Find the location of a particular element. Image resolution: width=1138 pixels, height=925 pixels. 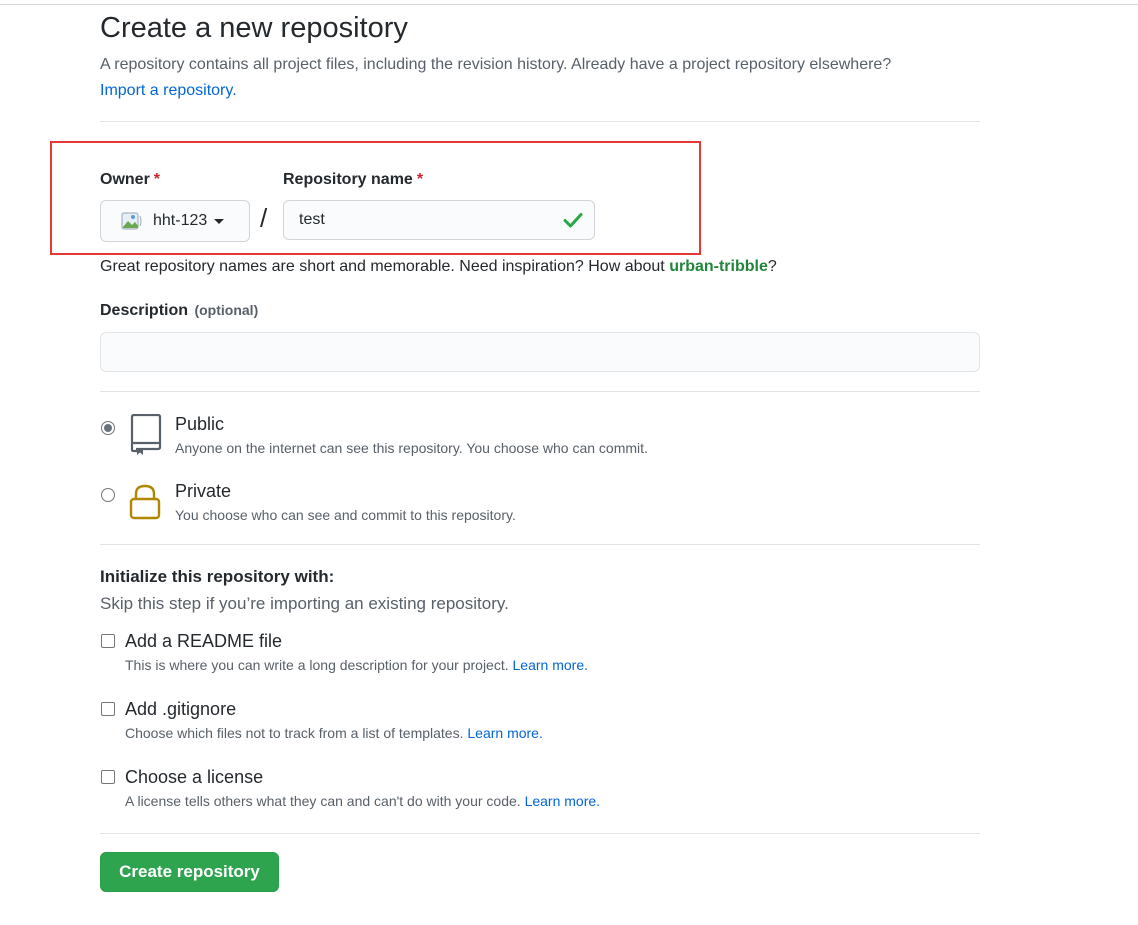

private-option-title: Private is located at coordinates (203, 491).